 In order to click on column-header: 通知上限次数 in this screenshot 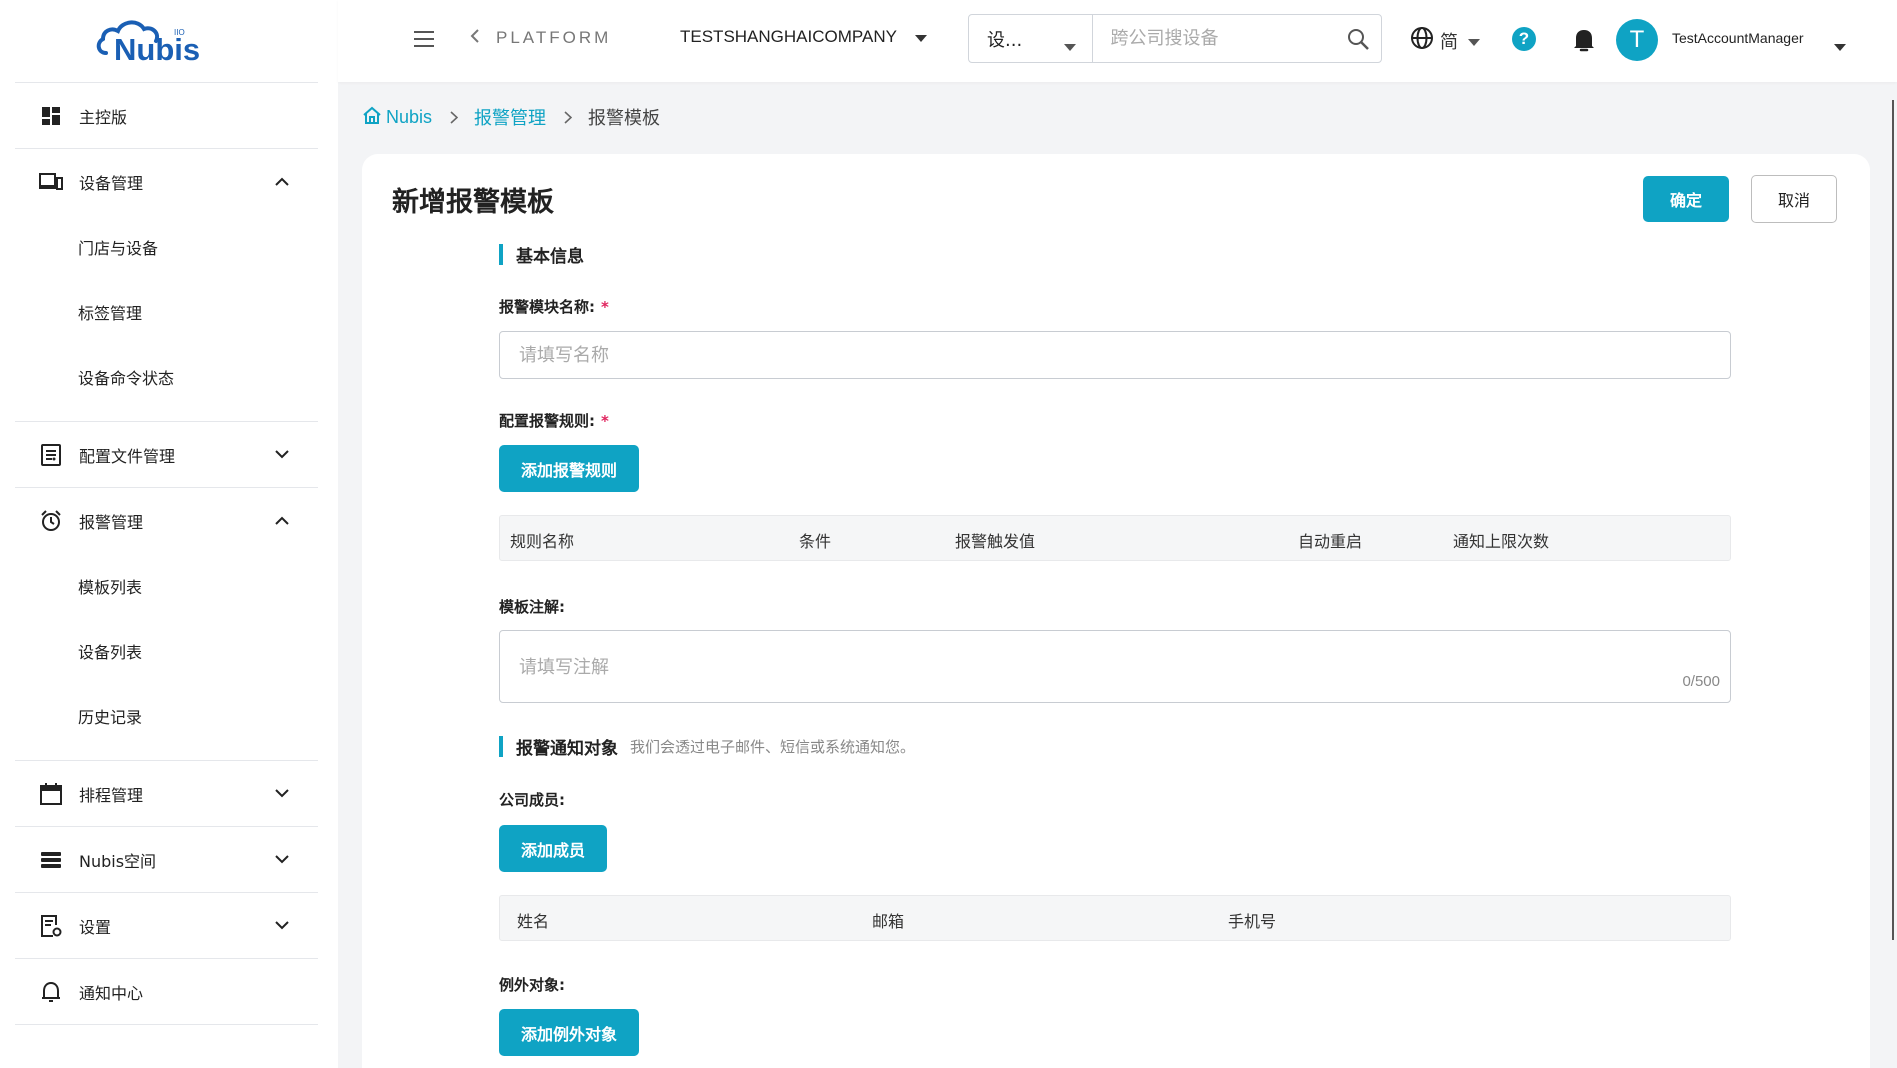, I will do `click(1501, 541)`.